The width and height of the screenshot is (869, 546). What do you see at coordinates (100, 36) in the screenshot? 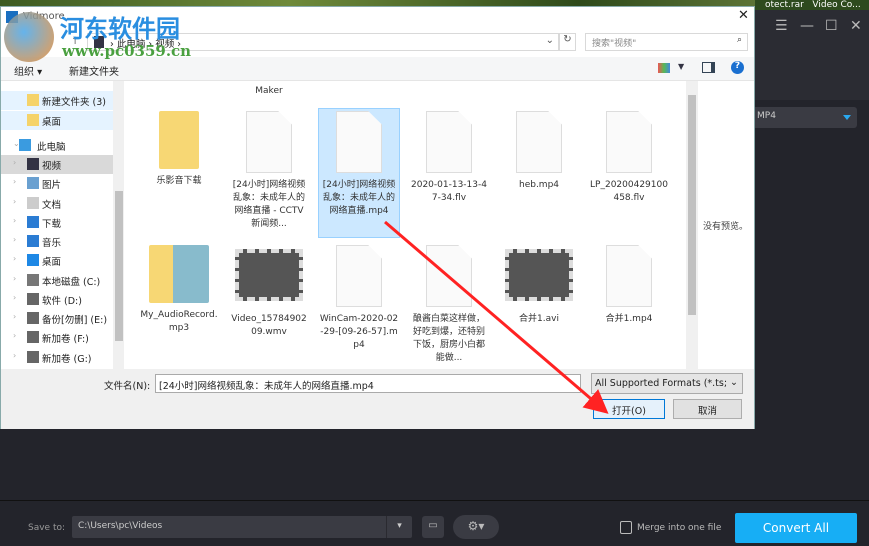
I see `watermark-logo: 河东软件园 www.pc0359.cn` at bounding box center [100, 36].